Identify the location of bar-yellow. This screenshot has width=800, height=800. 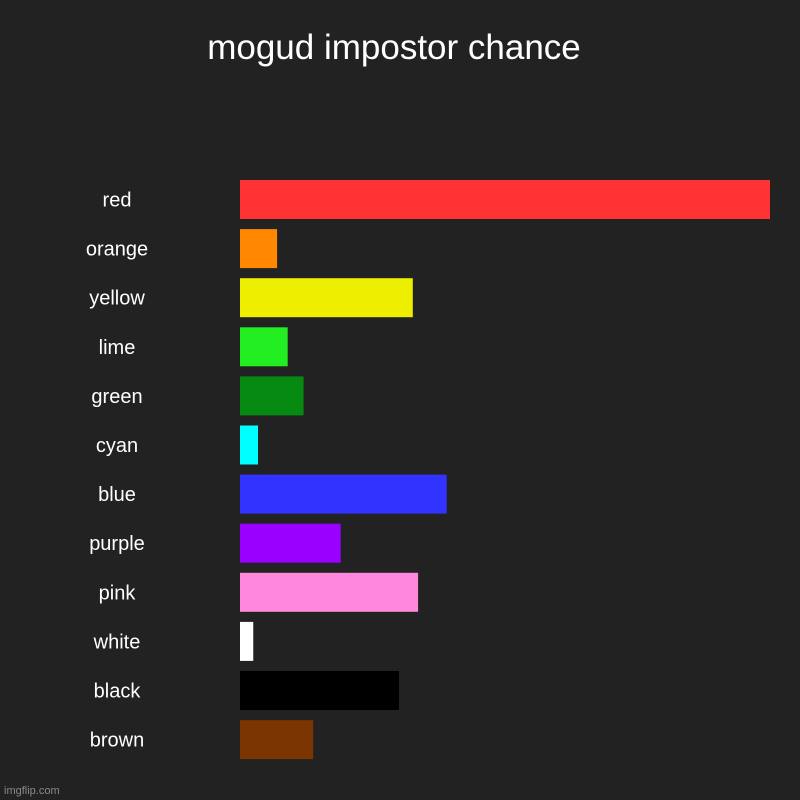
(326, 298).